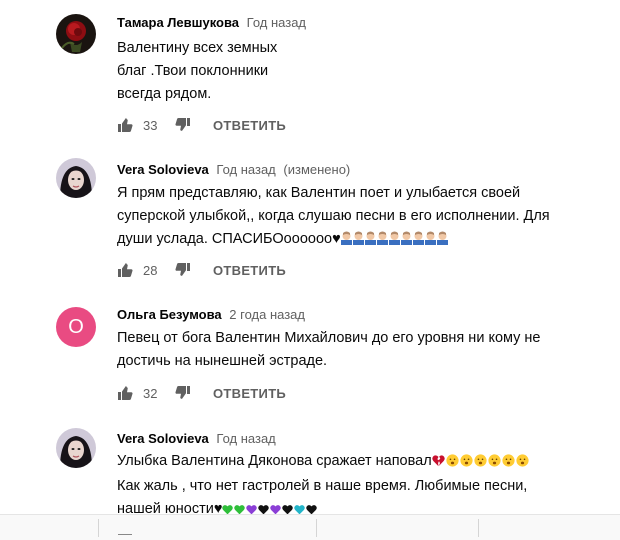 This screenshot has height=540, width=620. Describe the element at coordinates (193, 71) in the screenshot. I see `comment-line: благ .Твои поклонники` at that location.